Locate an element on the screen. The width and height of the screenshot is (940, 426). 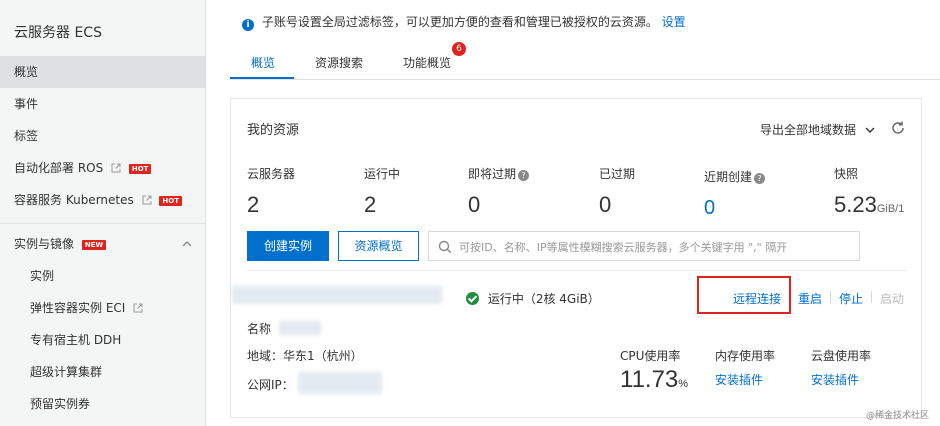
sidebar-item-eci: 弹性容器实例 ECI is located at coordinates (103, 308).